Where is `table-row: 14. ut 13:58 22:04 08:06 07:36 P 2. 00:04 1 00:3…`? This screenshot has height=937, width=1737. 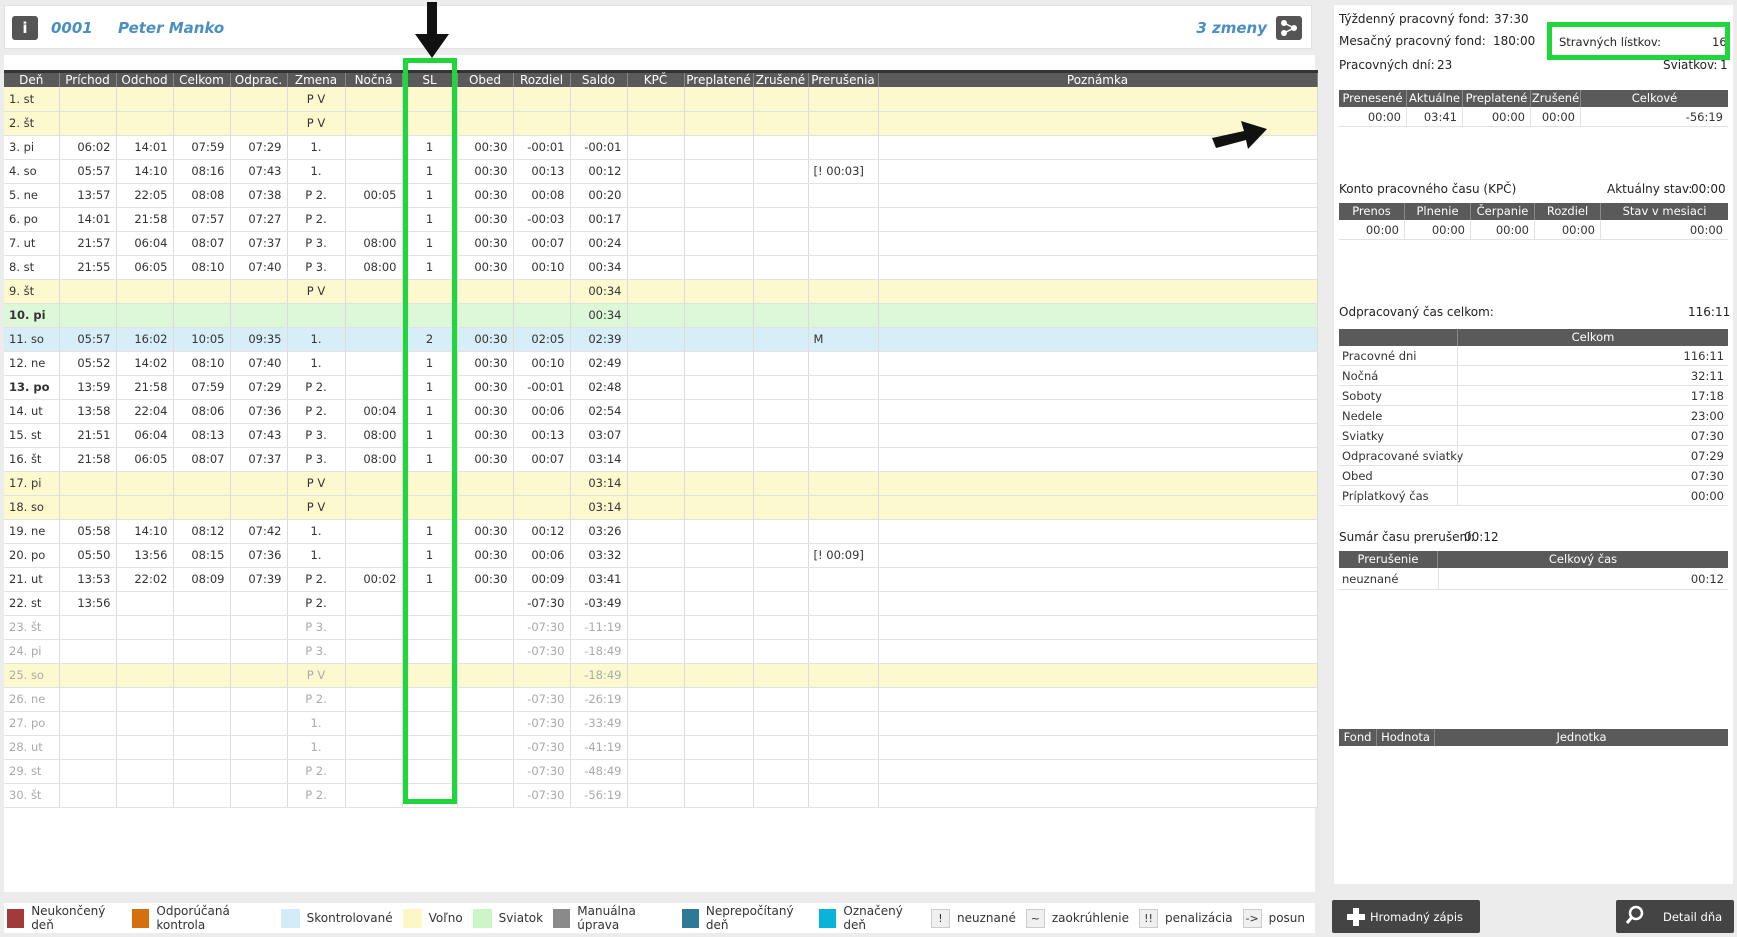 table-row: 14. ut 13:58 22:04 08:06 07:36 P 2. 00:04 1 00:3… is located at coordinates (661, 411).